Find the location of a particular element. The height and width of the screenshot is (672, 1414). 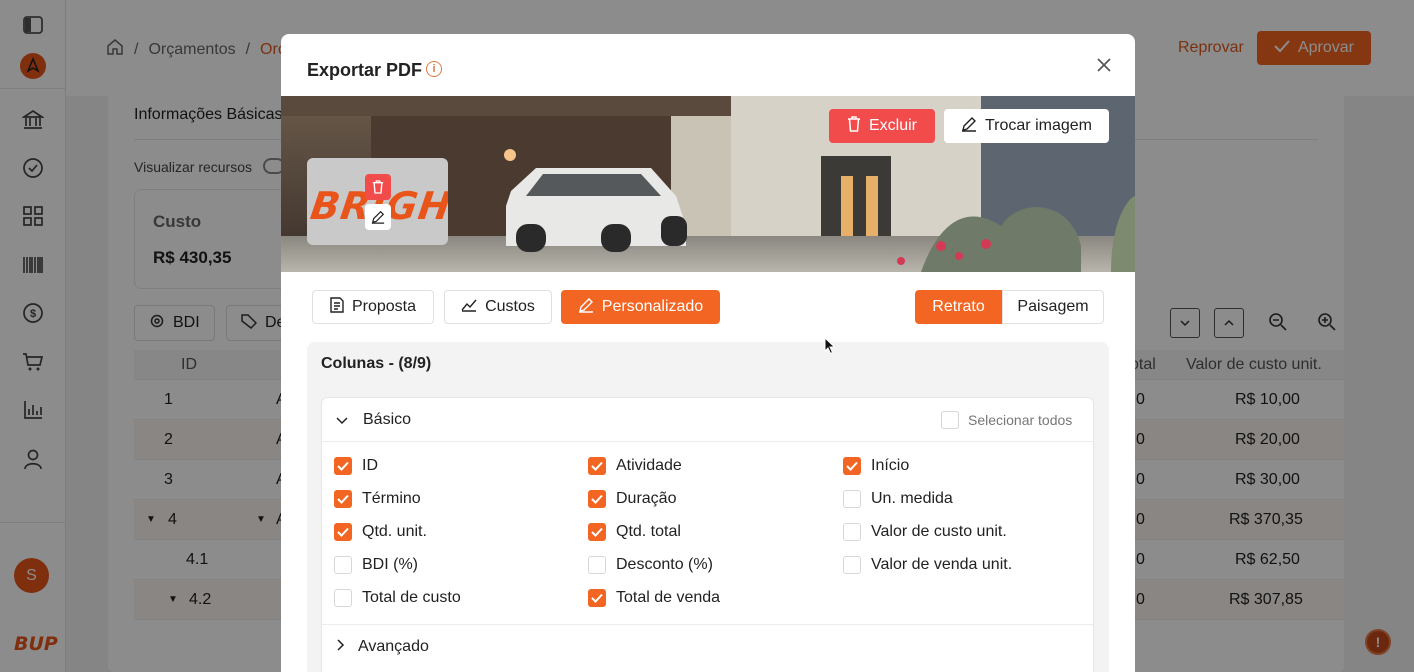

document-icon is located at coordinates (337, 307).